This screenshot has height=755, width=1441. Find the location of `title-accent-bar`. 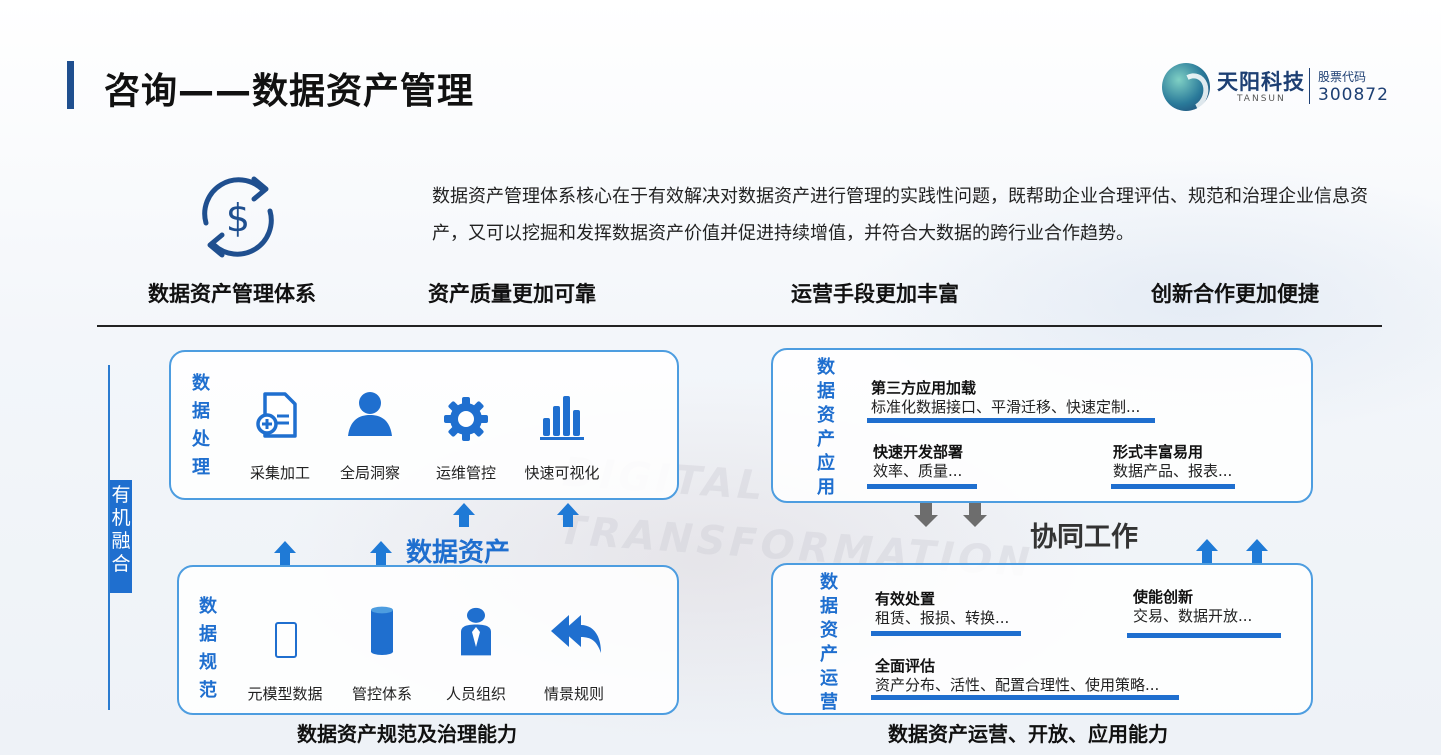

title-accent-bar is located at coordinates (70, 85).